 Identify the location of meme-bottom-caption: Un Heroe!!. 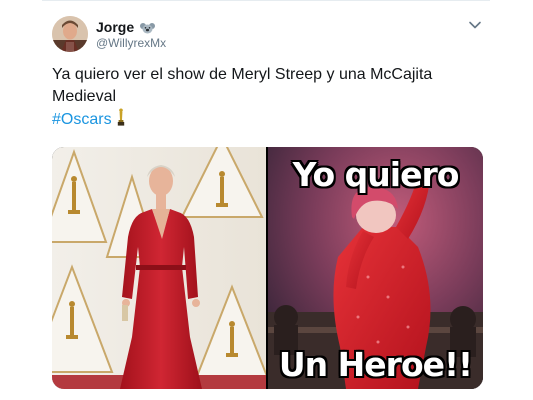
(375, 364).